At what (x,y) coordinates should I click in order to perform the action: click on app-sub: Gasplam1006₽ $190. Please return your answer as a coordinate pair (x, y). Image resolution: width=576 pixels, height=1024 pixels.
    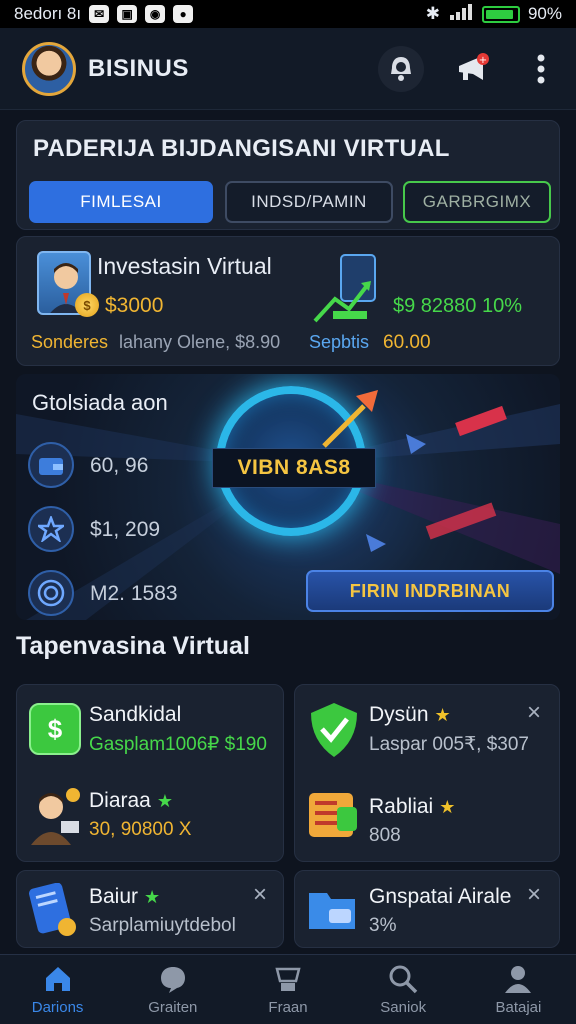
    Looking at the image, I should click on (178, 744).